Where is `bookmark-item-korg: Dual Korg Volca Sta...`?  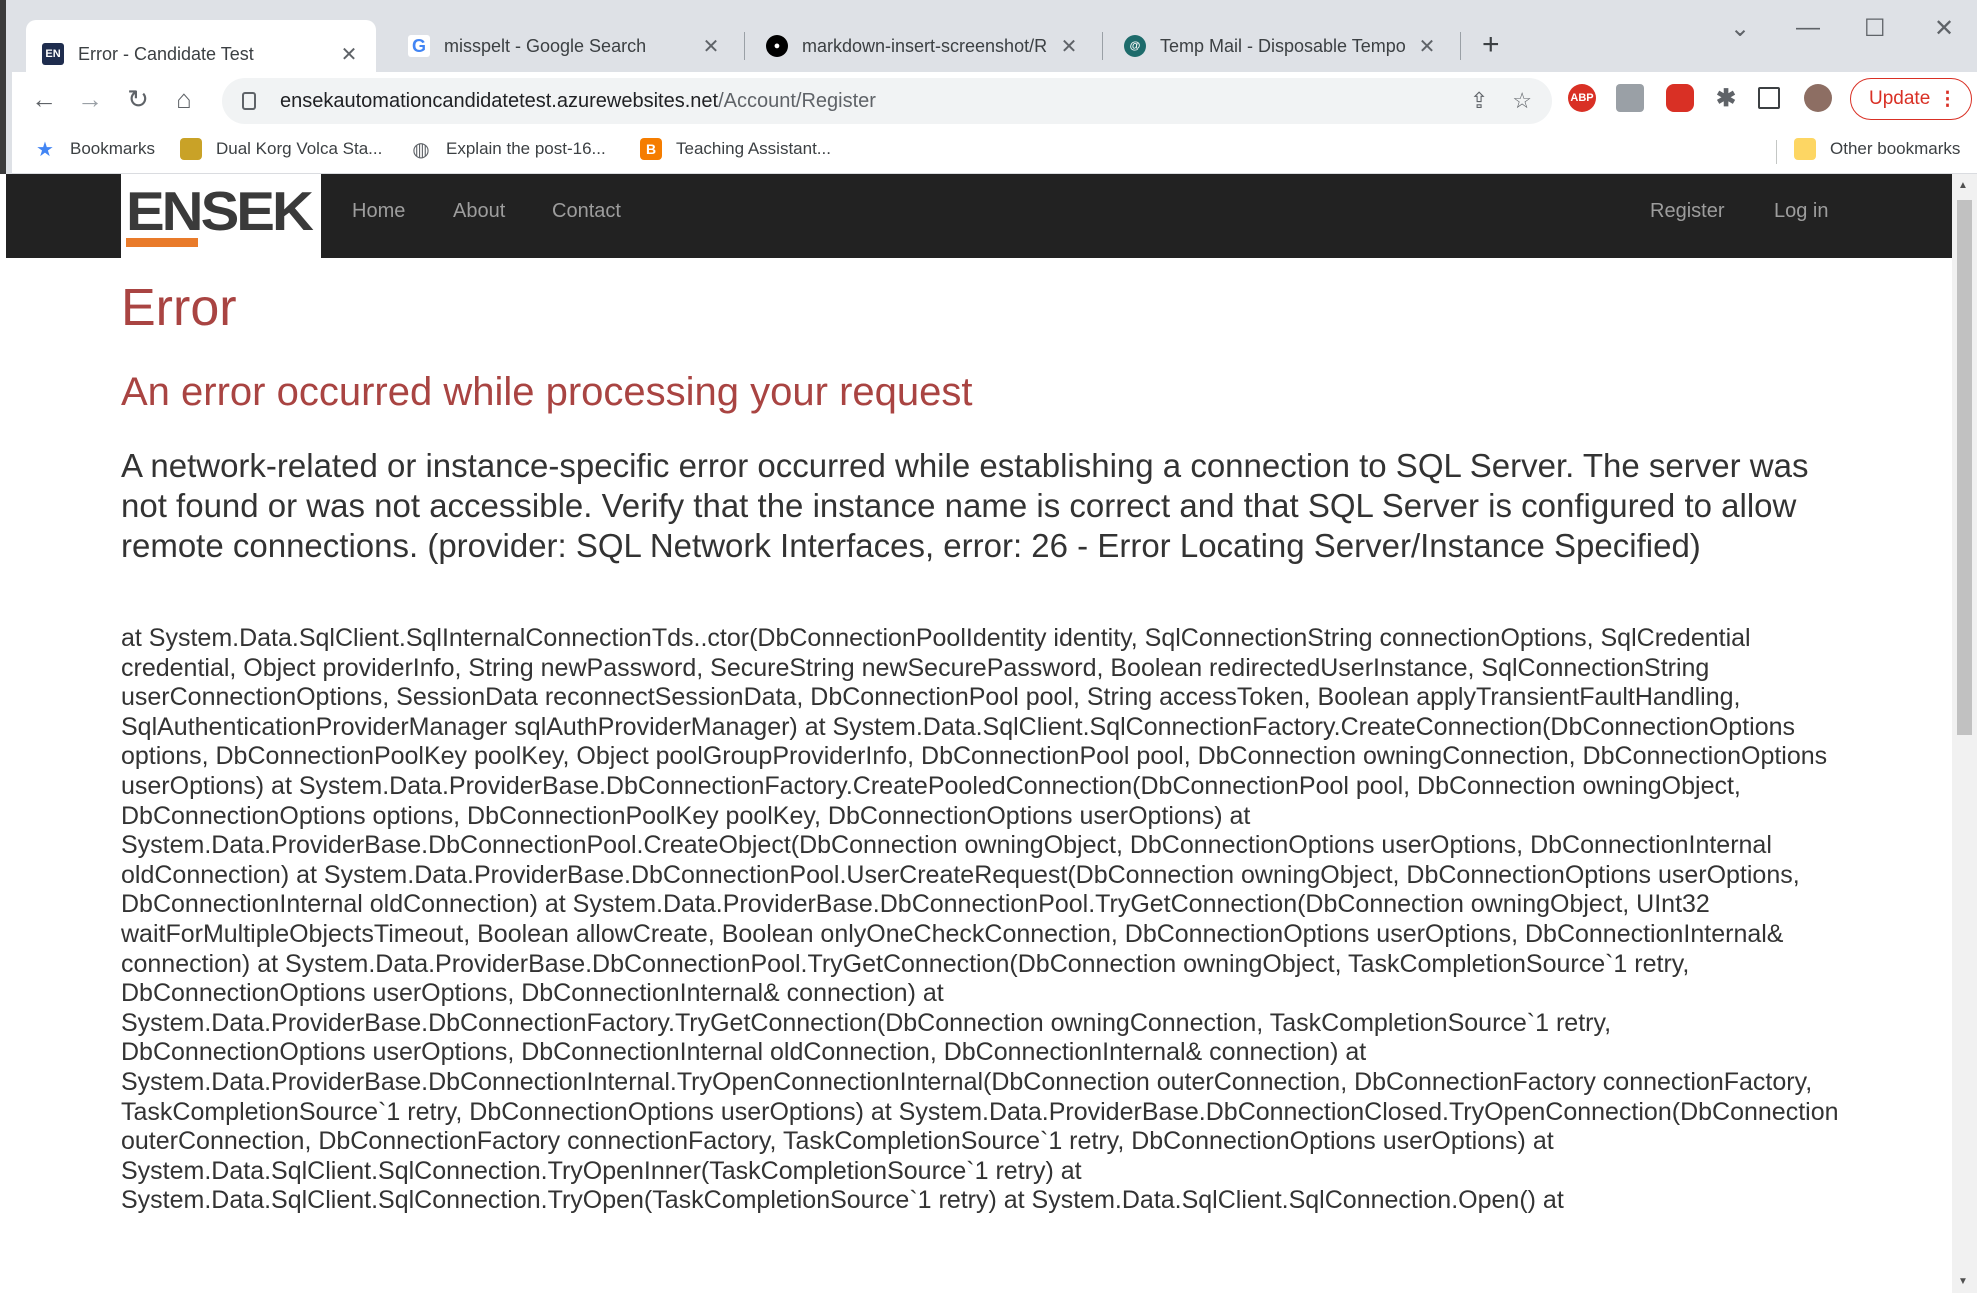 bookmark-item-korg: Dual Korg Volca Sta... is located at coordinates (281, 149).